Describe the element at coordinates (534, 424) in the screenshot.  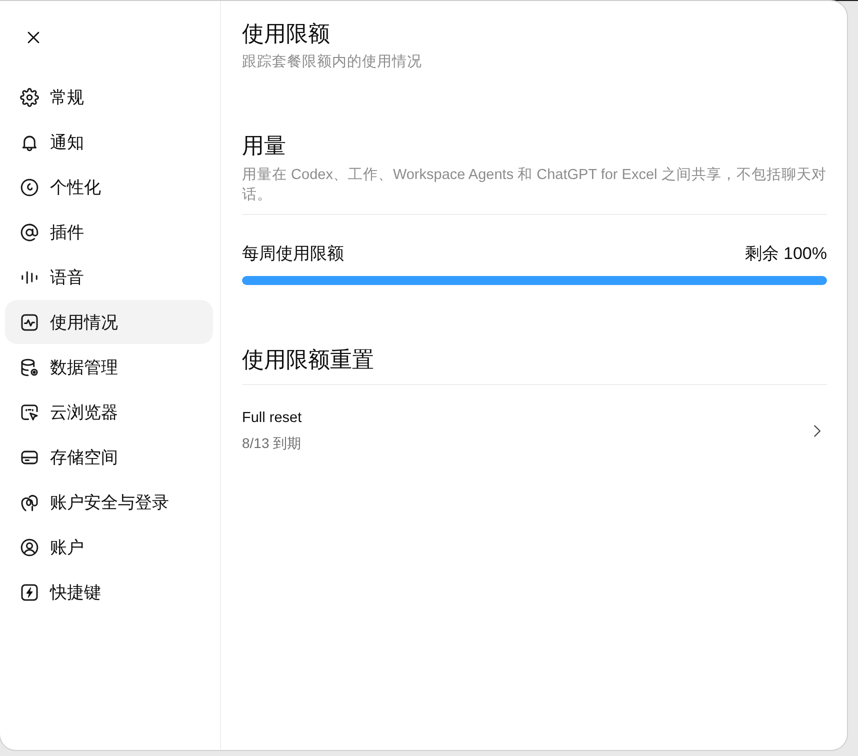
I see `reset-row: Full reset 8/13 到期` at that location.